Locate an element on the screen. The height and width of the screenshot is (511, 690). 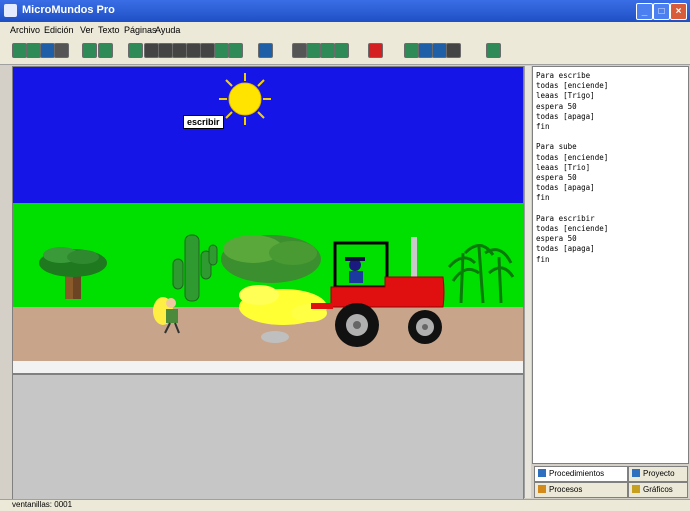
save-icon is located at coordinates (47, 50).